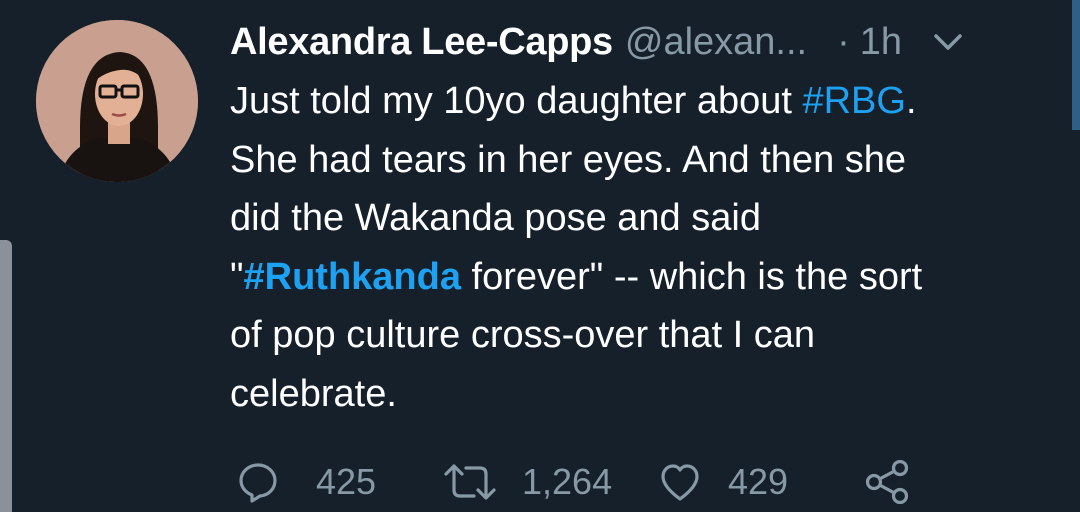 The height and width of the screenshot is (512, 1080). Describe the element at coordinates (470, 482) in the screenshot. I see `retweet-icon` at that location.